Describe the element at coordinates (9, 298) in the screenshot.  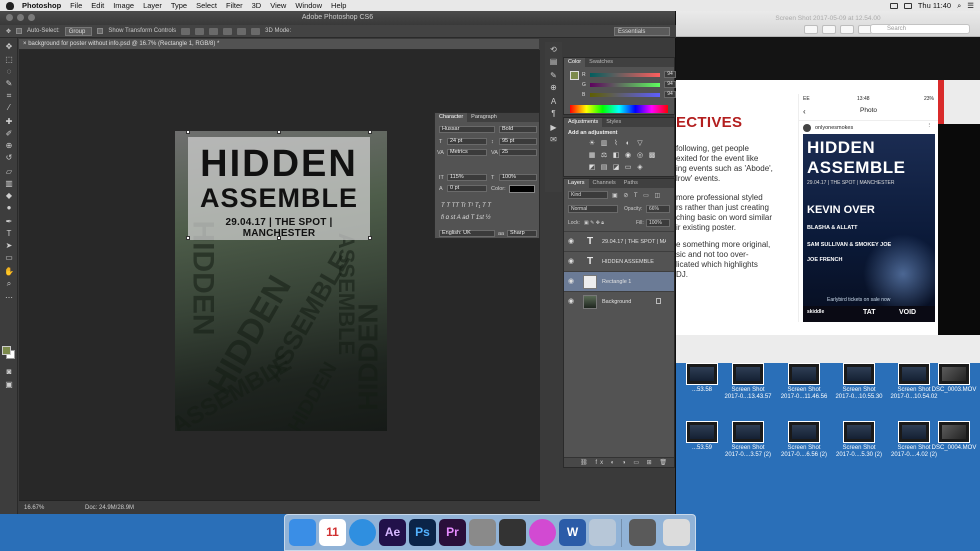
I see `more-tools-icon: ⋯` at that location.